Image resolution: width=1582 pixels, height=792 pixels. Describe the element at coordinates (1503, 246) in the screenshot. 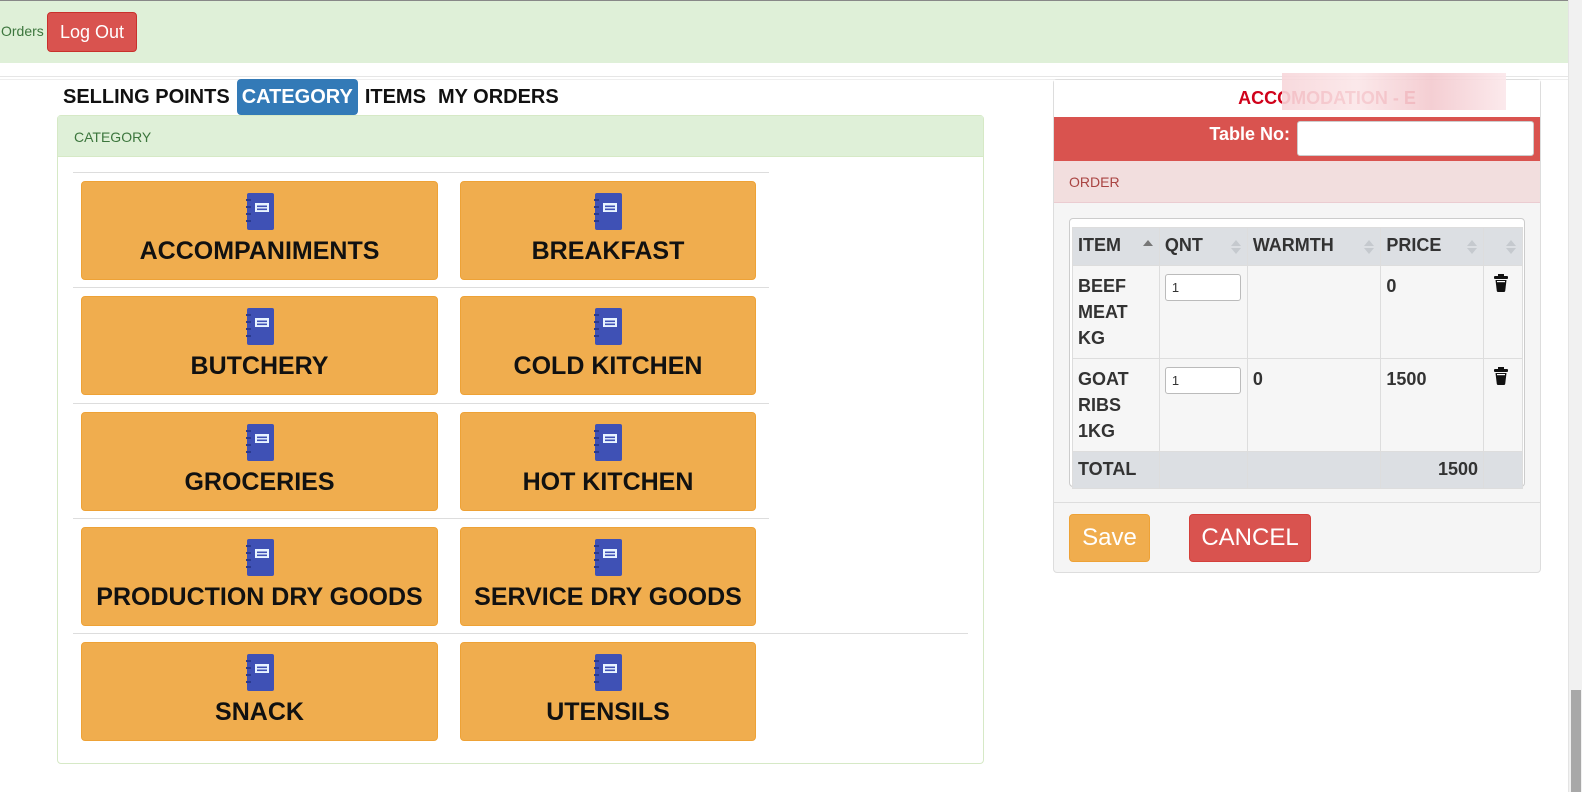

I see `column-header-actions` at that location.